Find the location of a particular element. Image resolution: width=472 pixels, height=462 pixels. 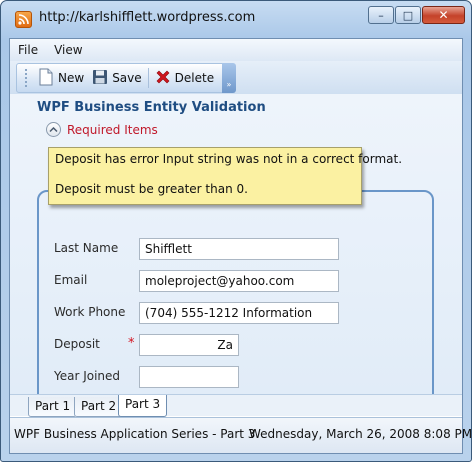

menu-view: View is located at coordinates (68, 50).